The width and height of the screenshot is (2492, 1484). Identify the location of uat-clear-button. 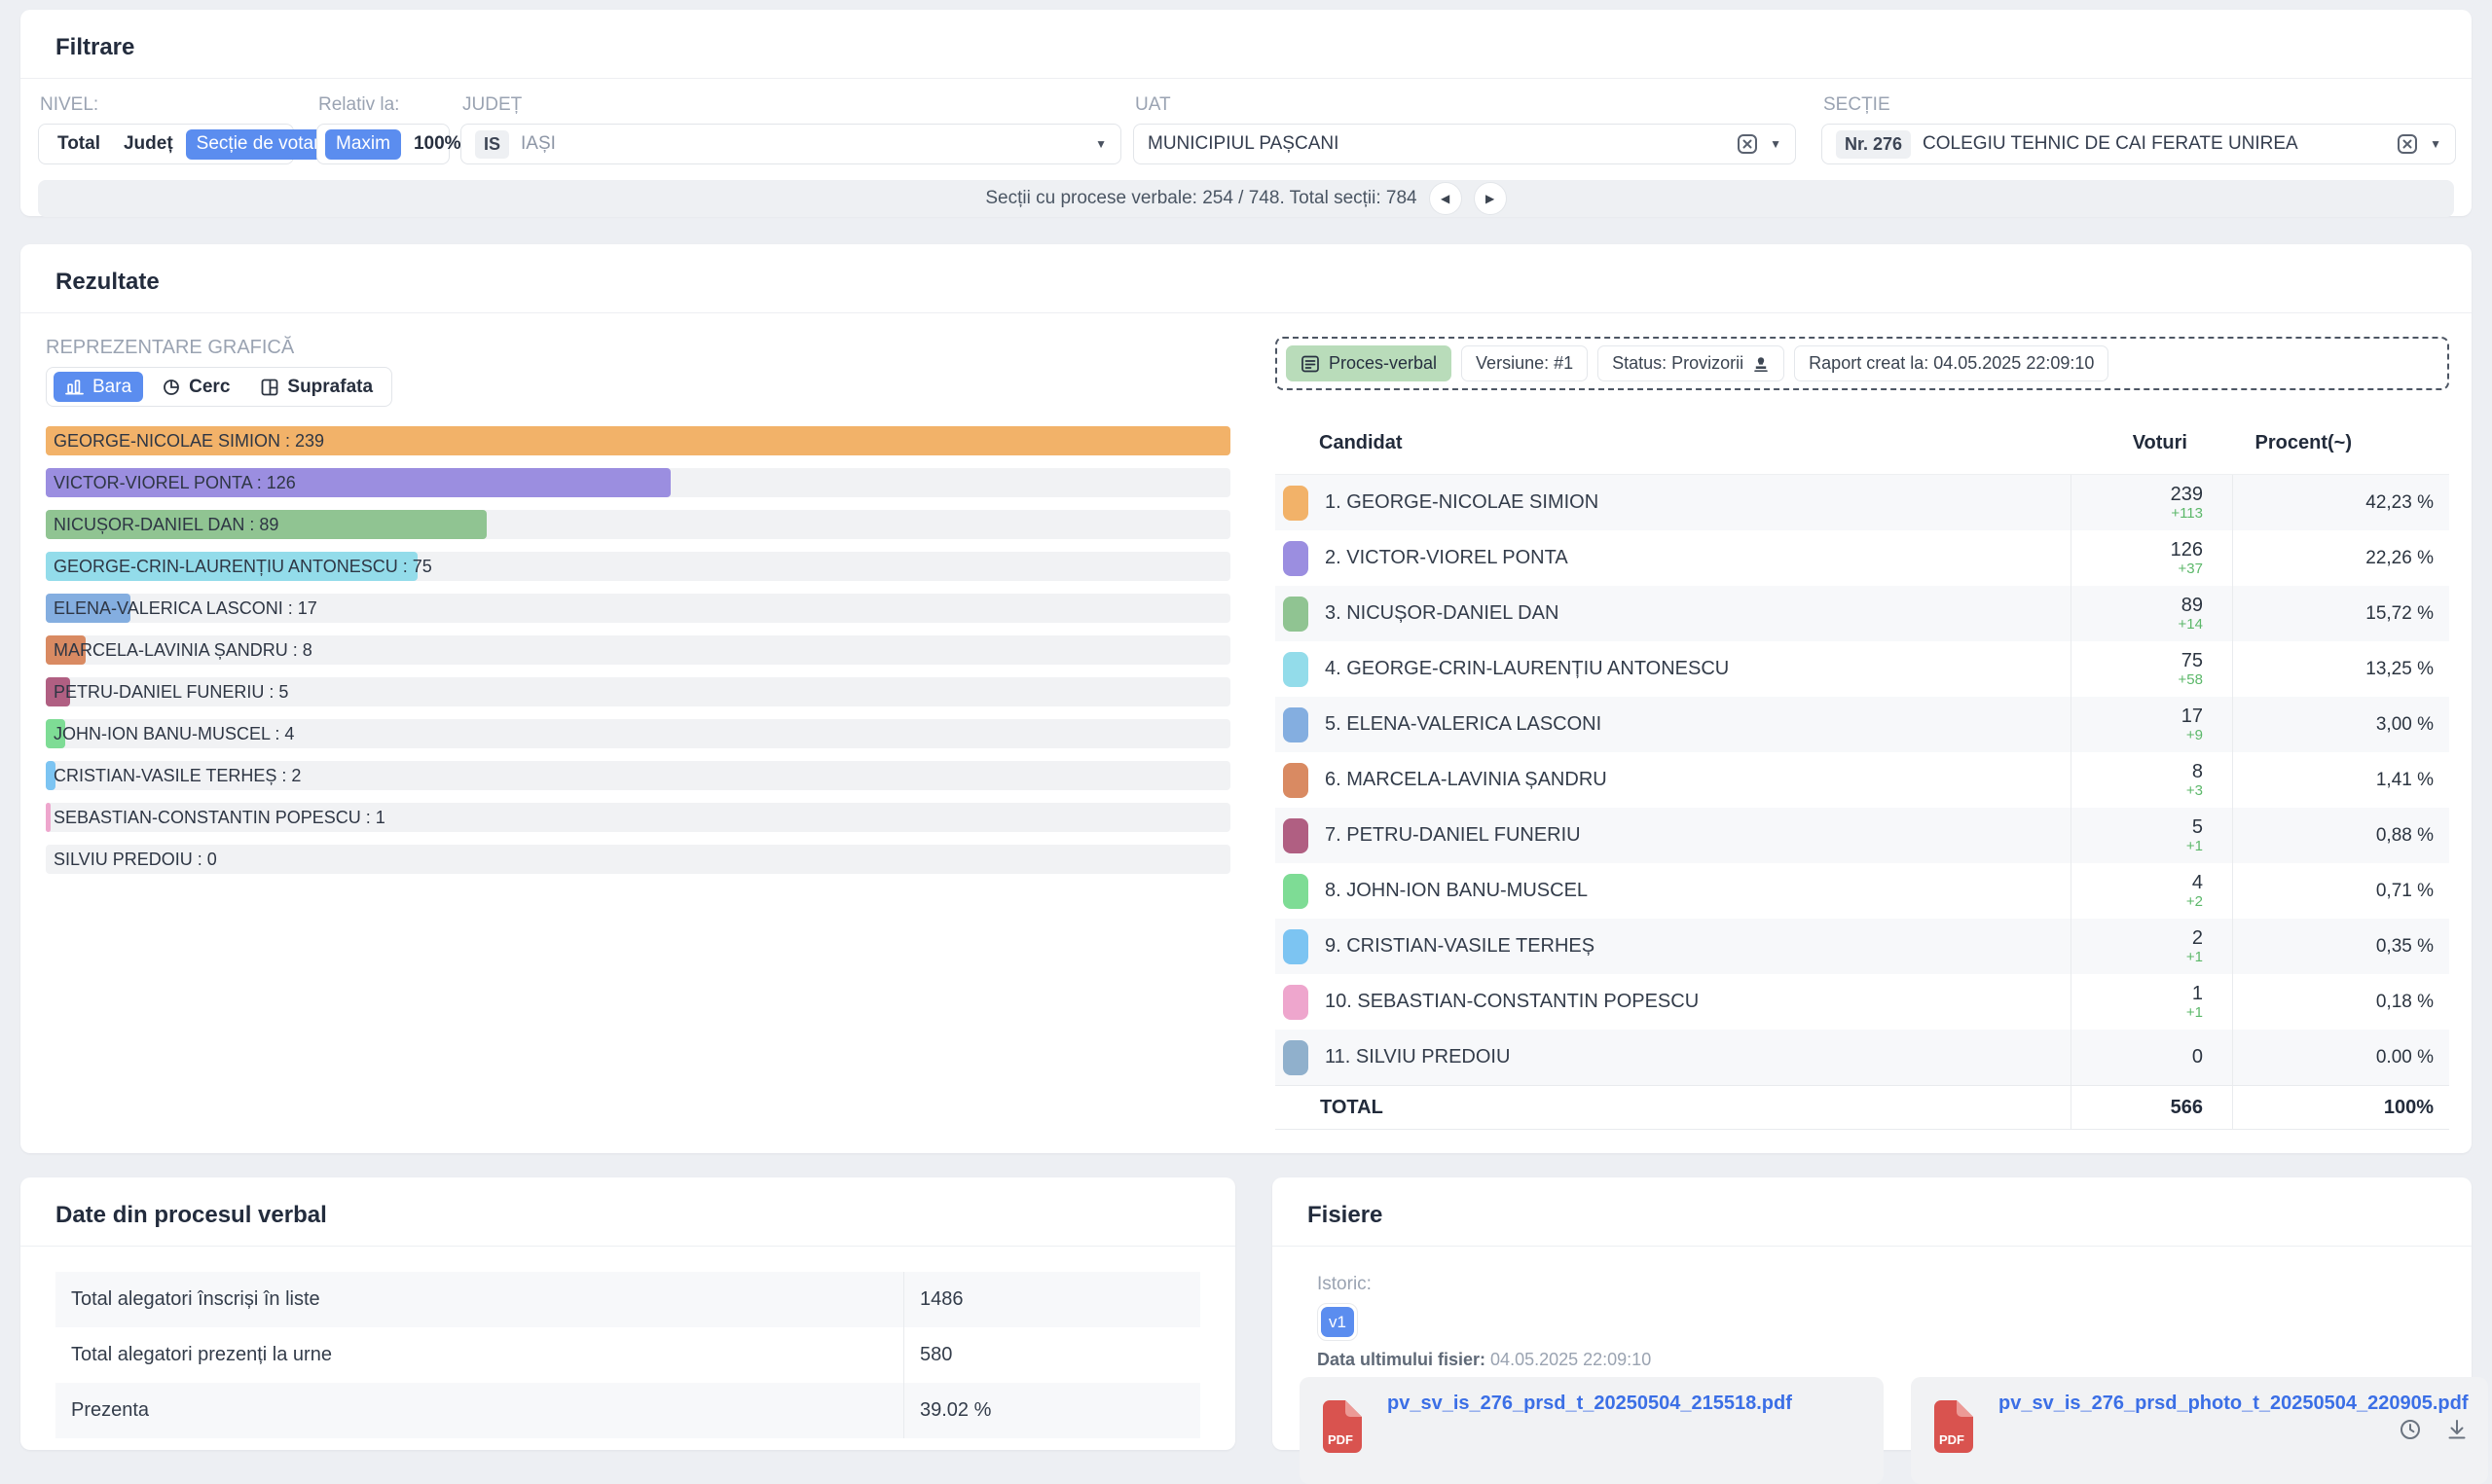
(1747, 144).